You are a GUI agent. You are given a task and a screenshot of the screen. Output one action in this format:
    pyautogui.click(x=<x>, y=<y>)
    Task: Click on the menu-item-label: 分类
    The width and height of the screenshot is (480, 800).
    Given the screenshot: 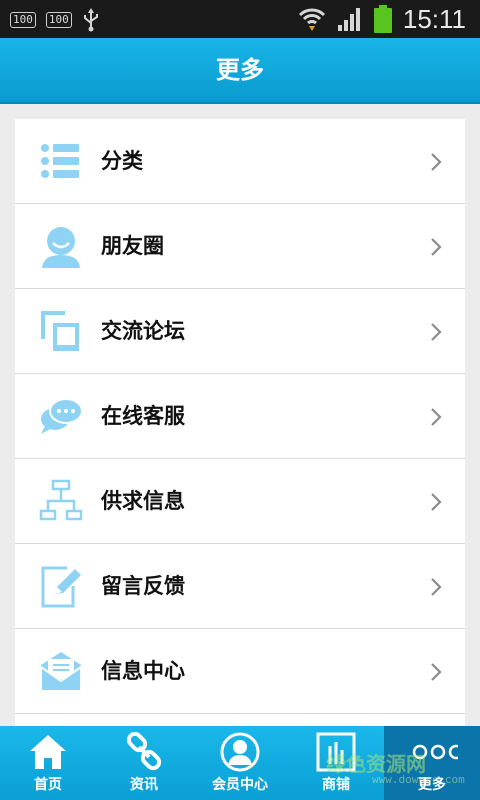 What is the action you would take?
    pyautogui.click(x=122, y=161)
    